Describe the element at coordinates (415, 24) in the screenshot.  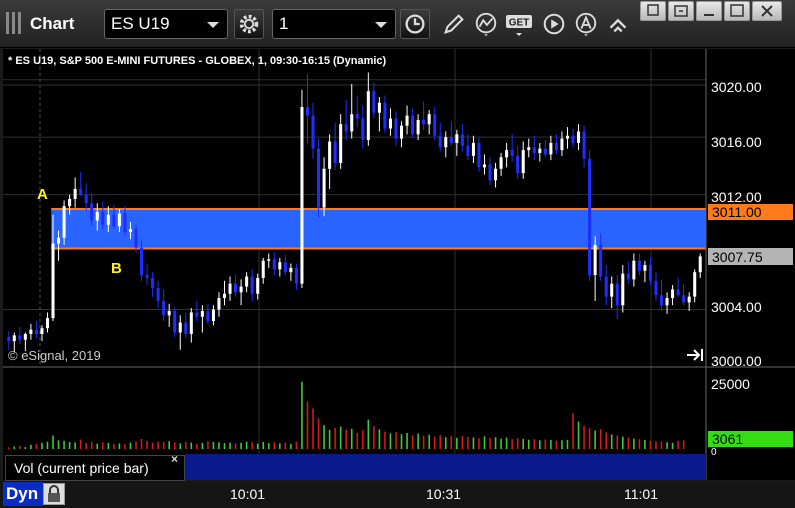
I see `time-template-button` at that location.